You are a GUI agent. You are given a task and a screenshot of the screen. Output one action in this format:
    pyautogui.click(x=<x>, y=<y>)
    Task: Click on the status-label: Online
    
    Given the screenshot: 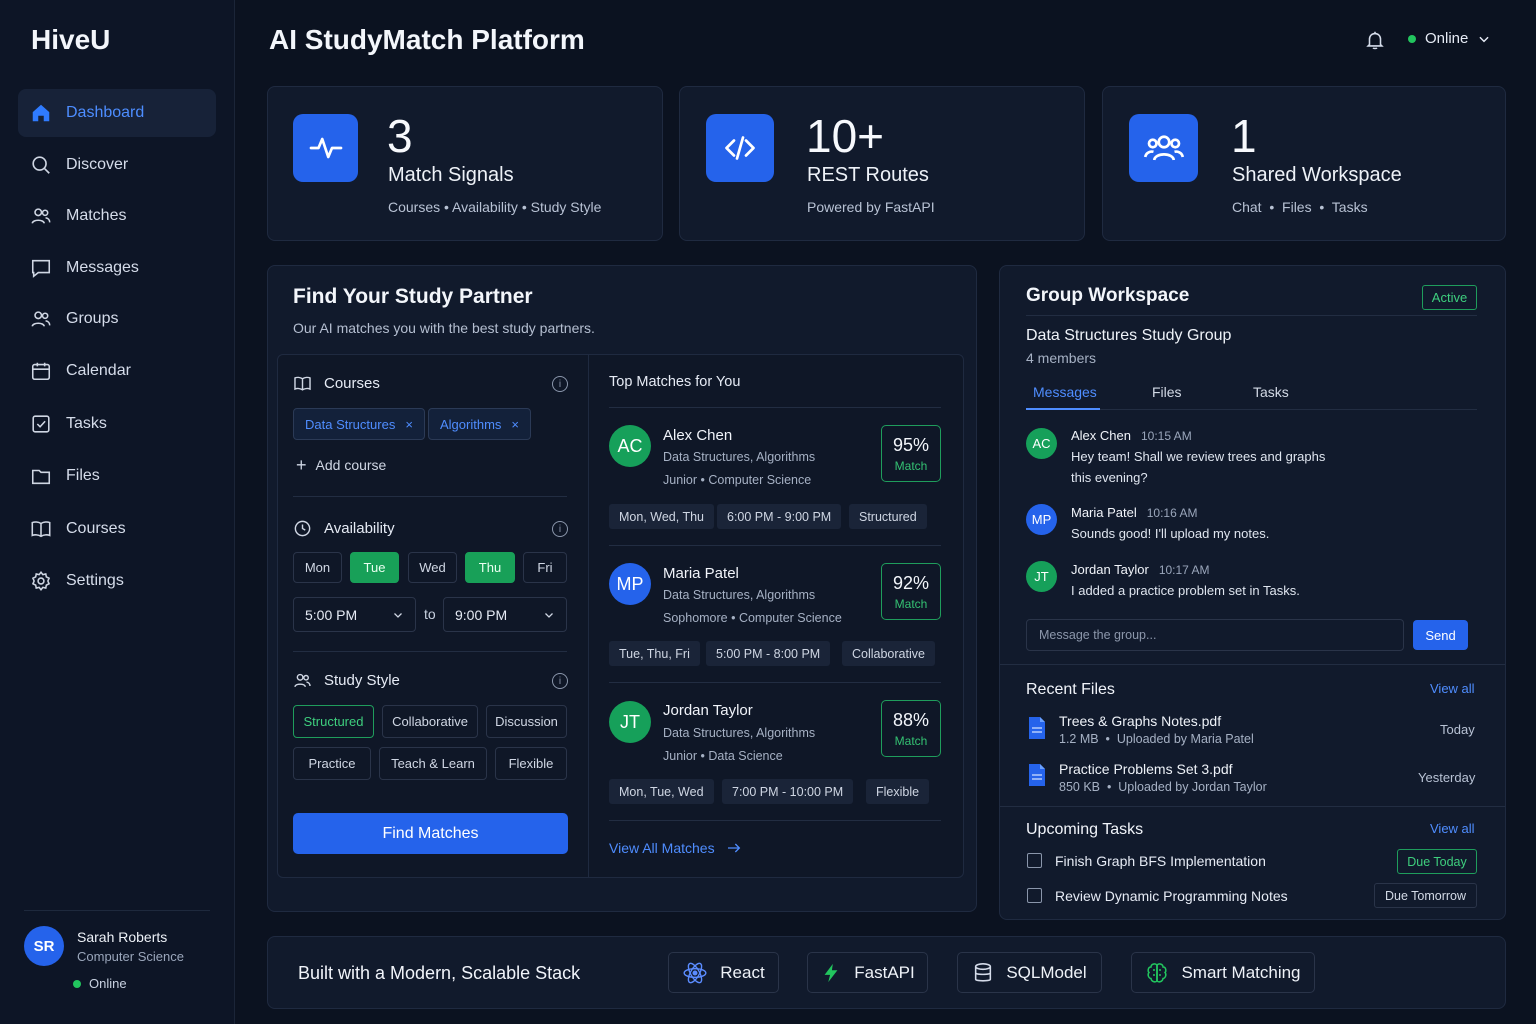 What is the action you would take?
    pyautogui.click(x=1447, y=38)
    